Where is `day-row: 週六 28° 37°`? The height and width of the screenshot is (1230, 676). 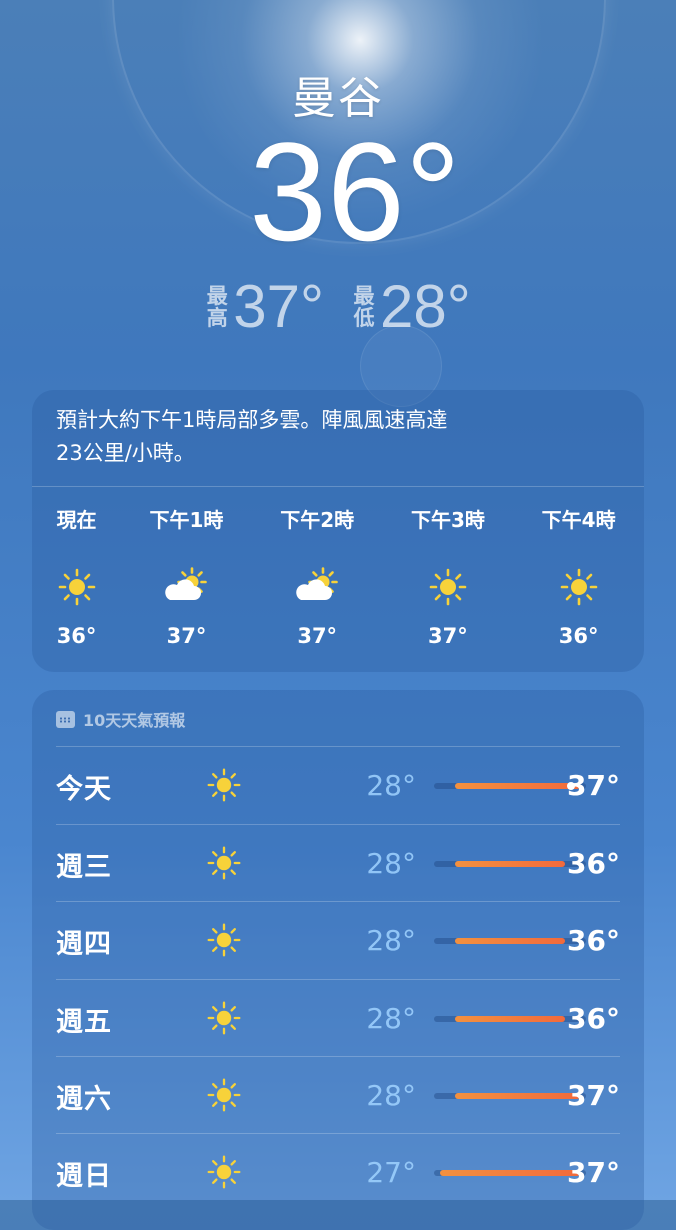
day-row: 週六 28° 37° is located at coordinates (338, 1095).